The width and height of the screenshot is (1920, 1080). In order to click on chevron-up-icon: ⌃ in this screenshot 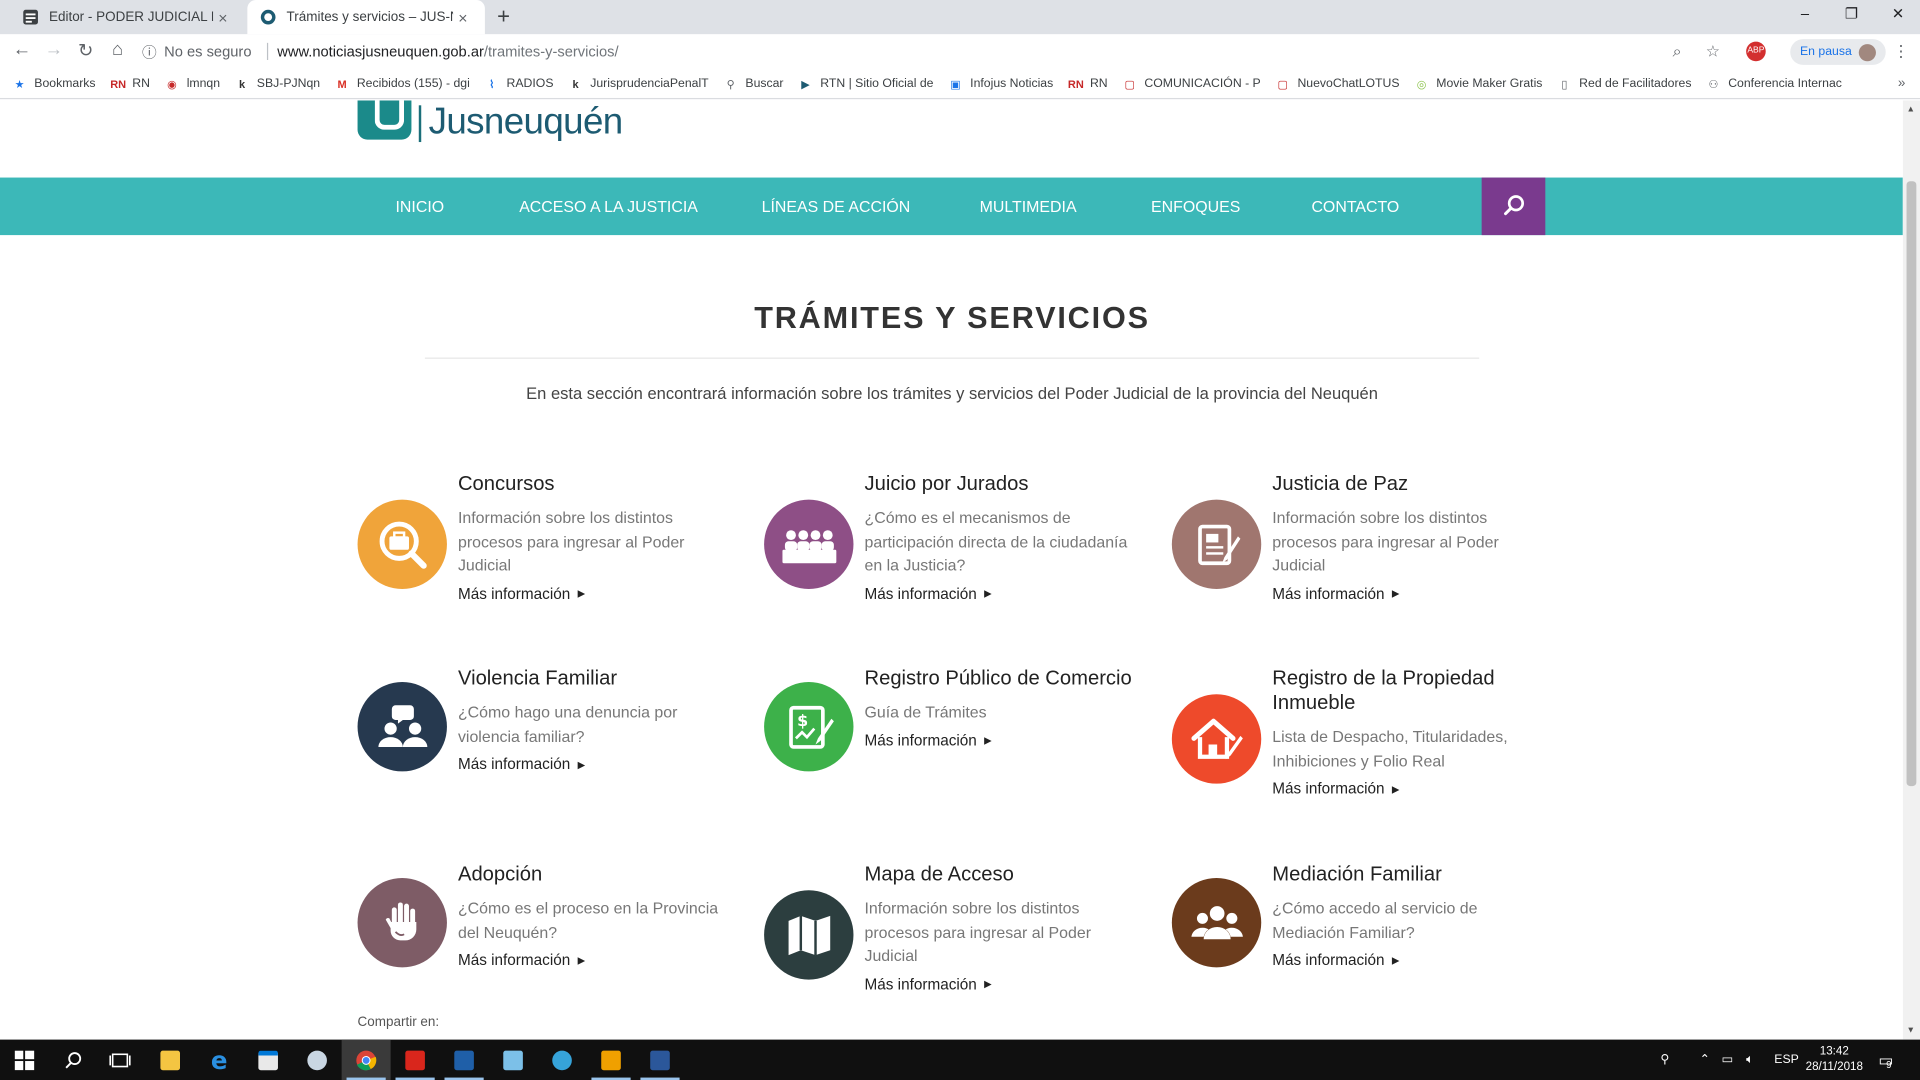, I will do `click(1705, 1060)`.